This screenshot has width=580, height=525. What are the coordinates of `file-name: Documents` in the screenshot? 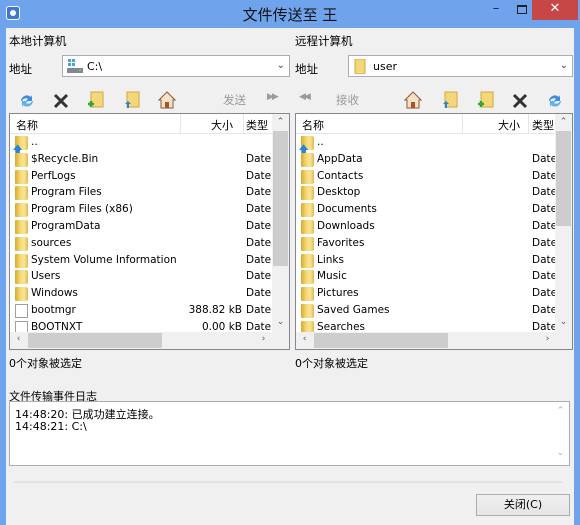 It's located at (347, 209).